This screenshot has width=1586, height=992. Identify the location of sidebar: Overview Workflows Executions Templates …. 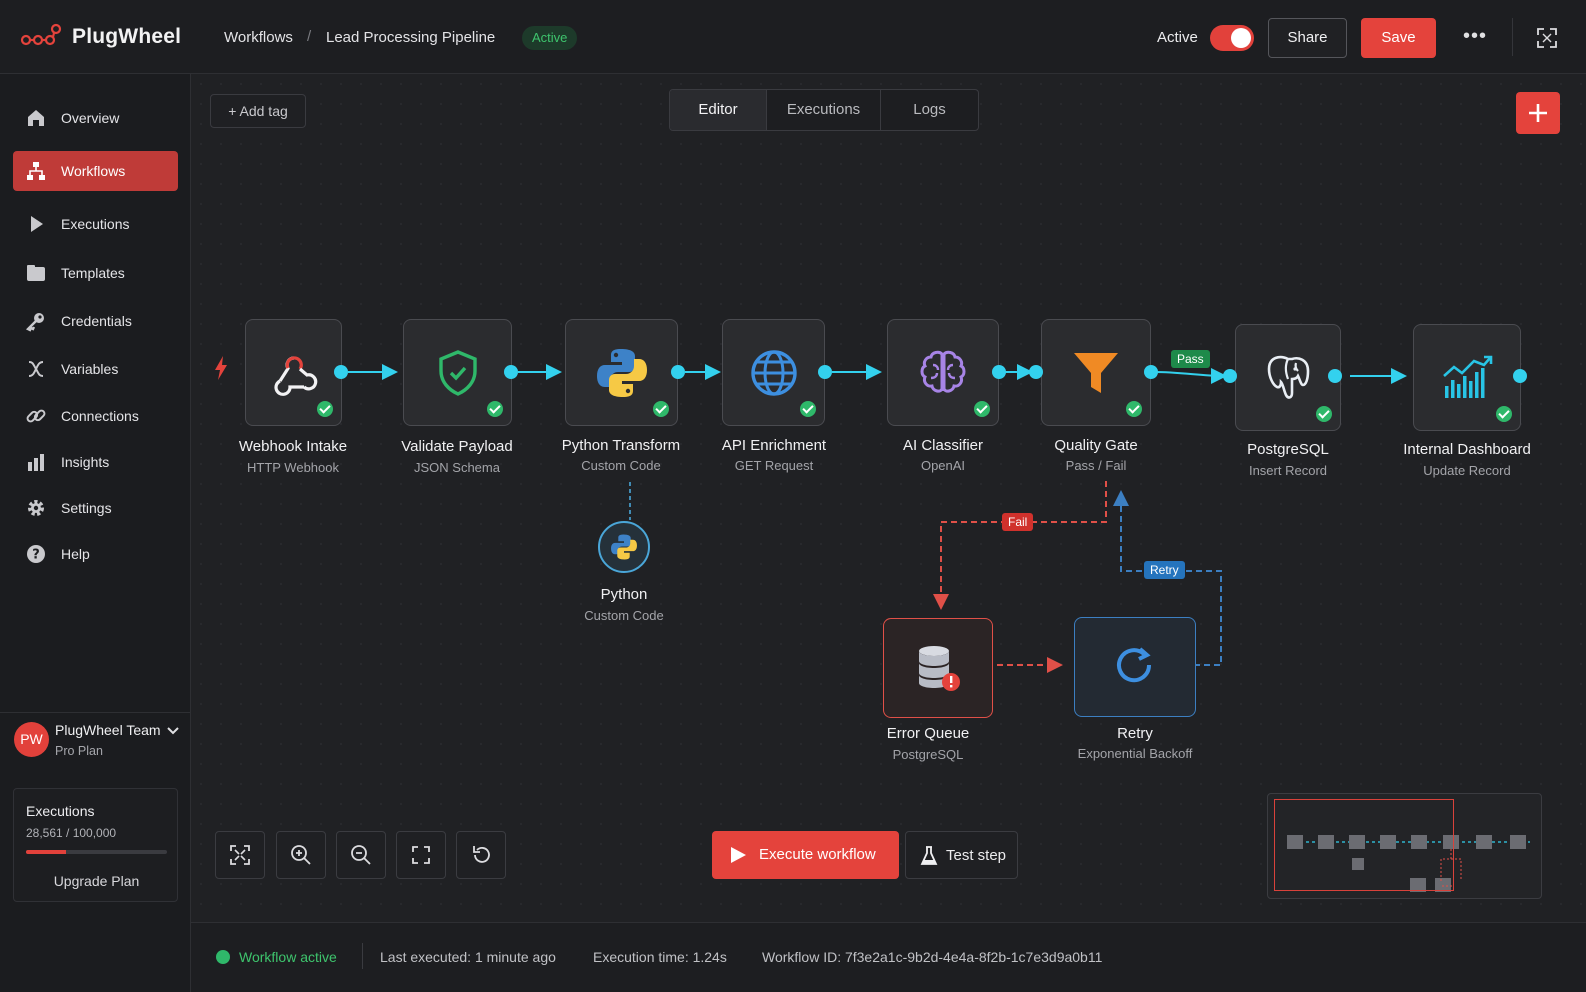
(95, 533).